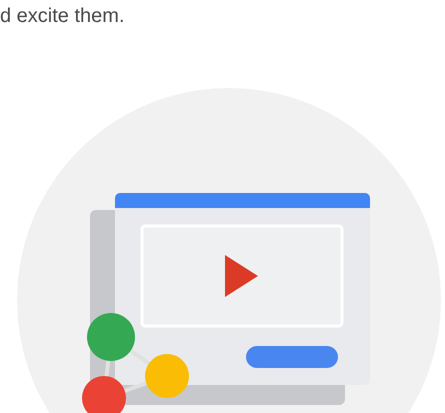 This screenshot has height=413, width=445. What do you see at coordinates (63, 16) in the screenshot?
I see `paragraph-text: d excite them.` at bounding box center [63, 16].